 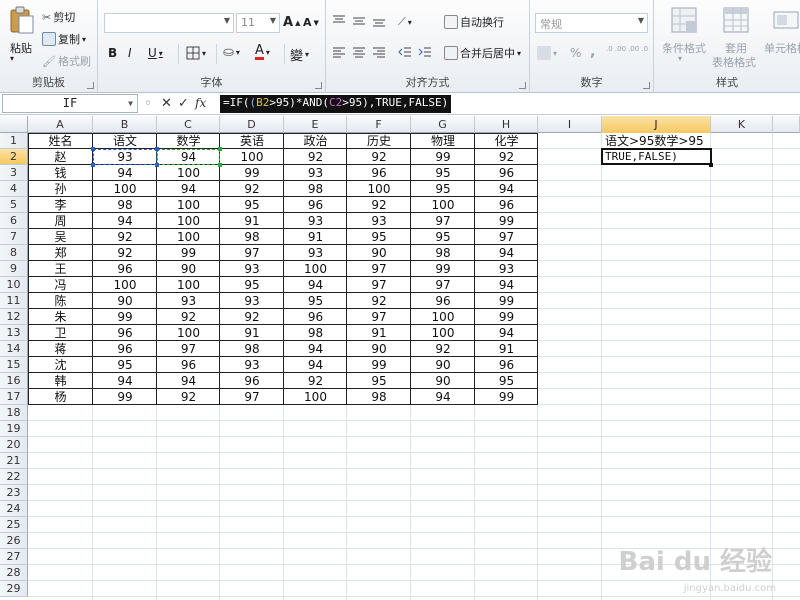 What do you see at coordinates (155, 53) in the screenshot?
I see `underline-button: U ▾` at bounding box center [155, 53].